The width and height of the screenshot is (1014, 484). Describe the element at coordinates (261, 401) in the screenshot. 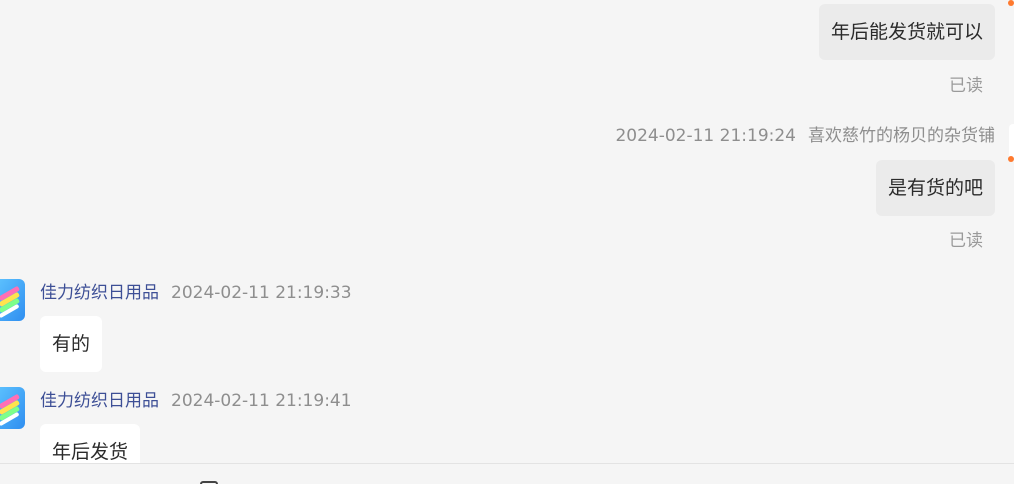

I see `message-timestamp: 2024-02-11 21:19:41` at that location.